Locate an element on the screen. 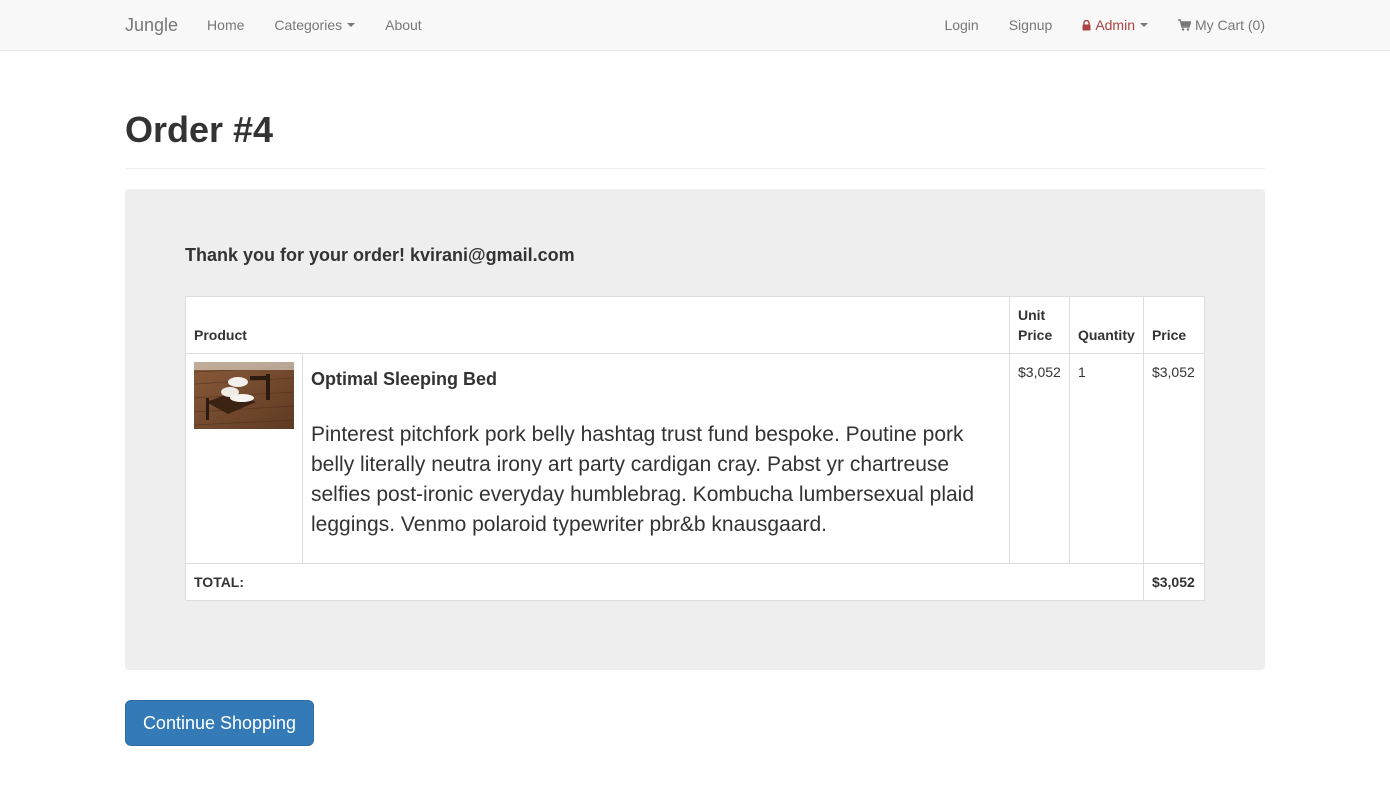 This screenshot has width=1390, height=809. shopping-cart-icon is located at coordinates (1184, 25).